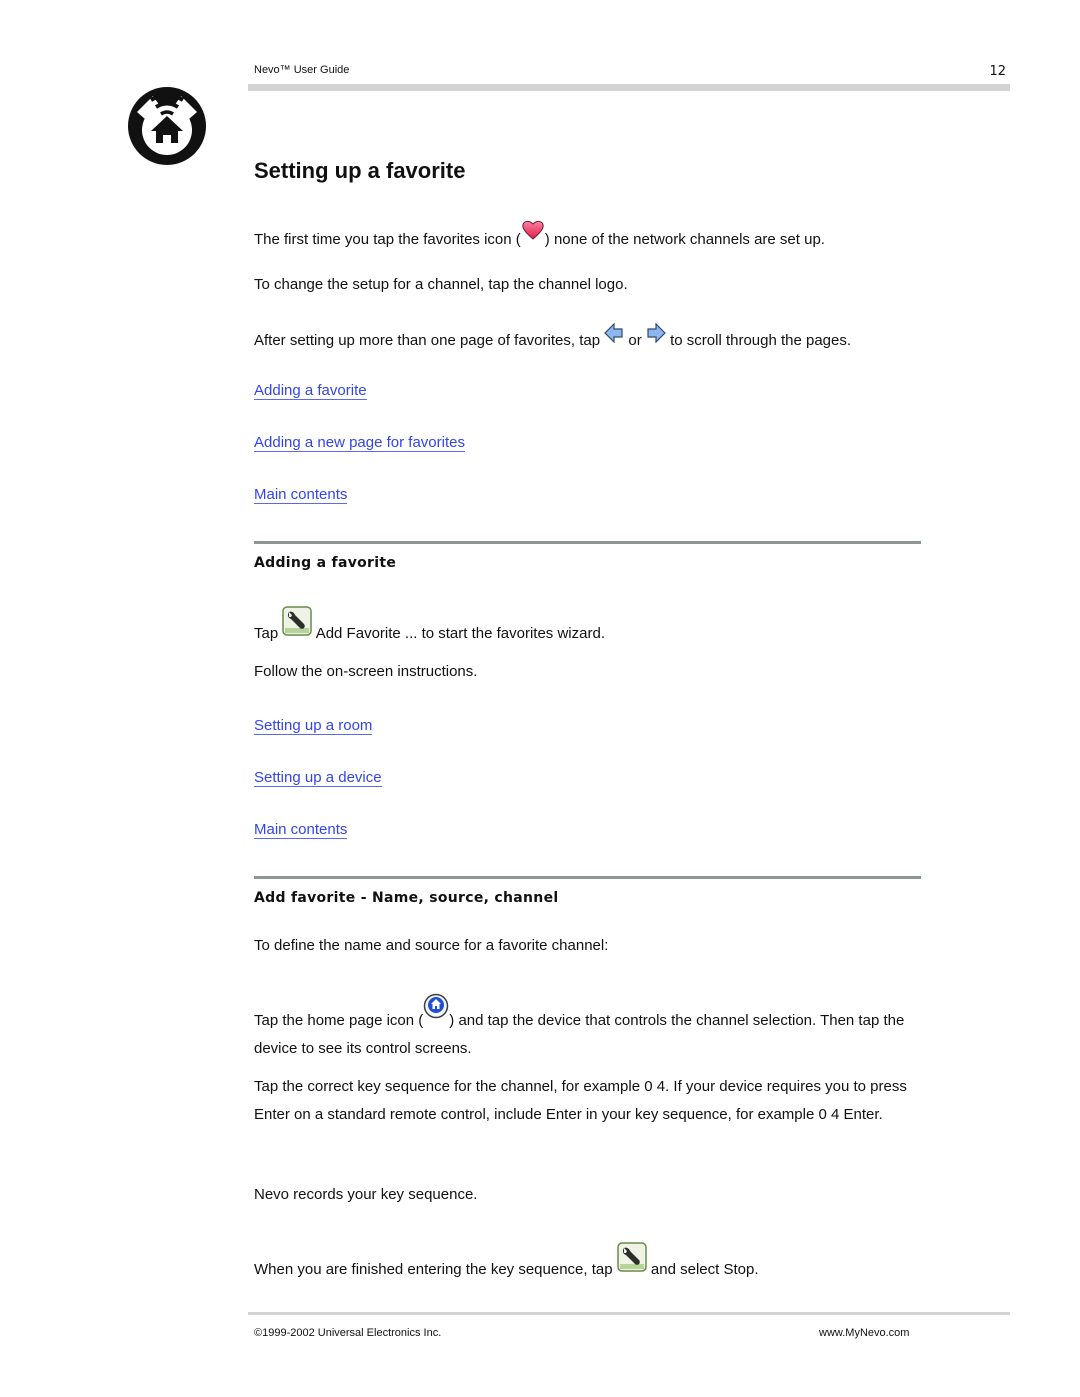  I want to click on home-icon, so click(436, 1011).